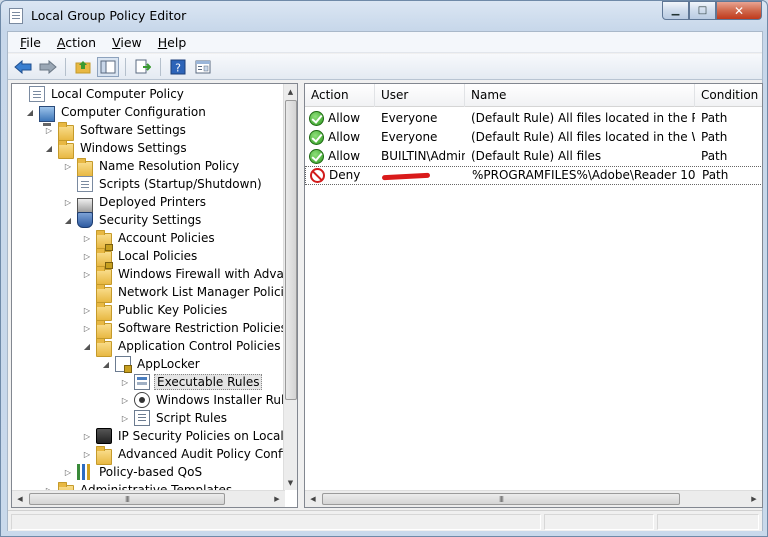  What do you see at coordinates (65, 66) in the screenshot?
I see `toolbar-separator` at bounding box center [65, 66].